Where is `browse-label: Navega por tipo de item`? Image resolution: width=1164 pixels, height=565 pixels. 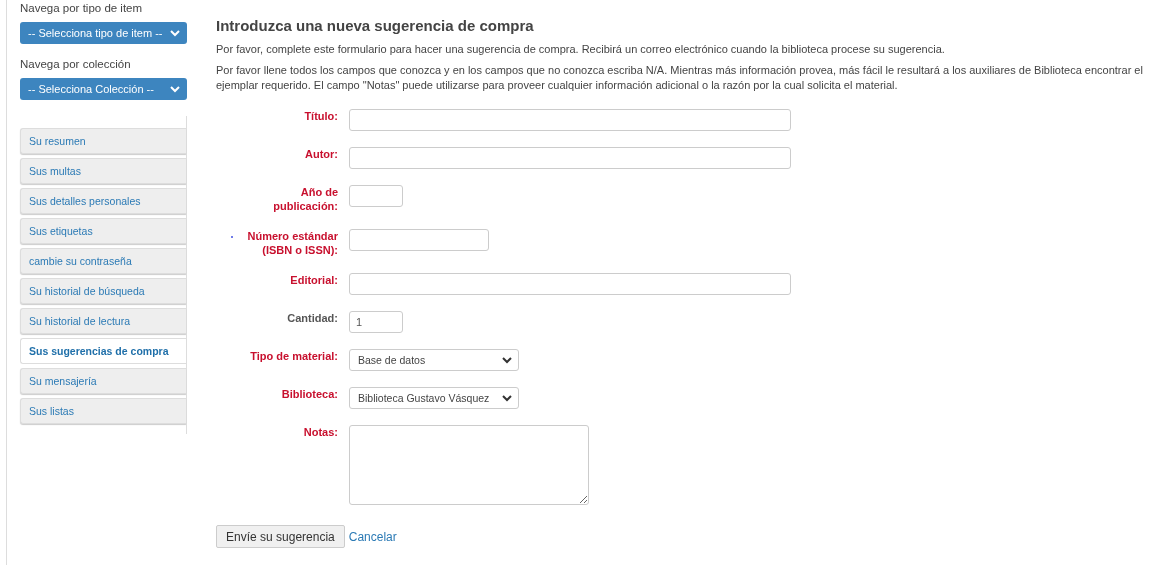
browse-label: Navega por tipo de item is located at coordinates (81, 8).